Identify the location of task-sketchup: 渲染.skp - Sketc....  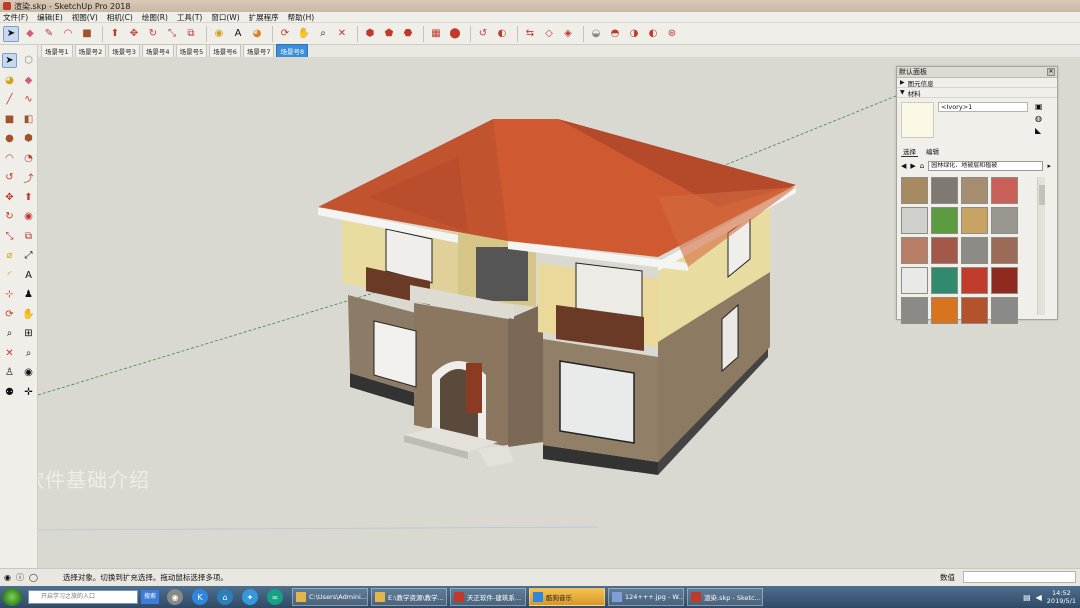
(725, 597).